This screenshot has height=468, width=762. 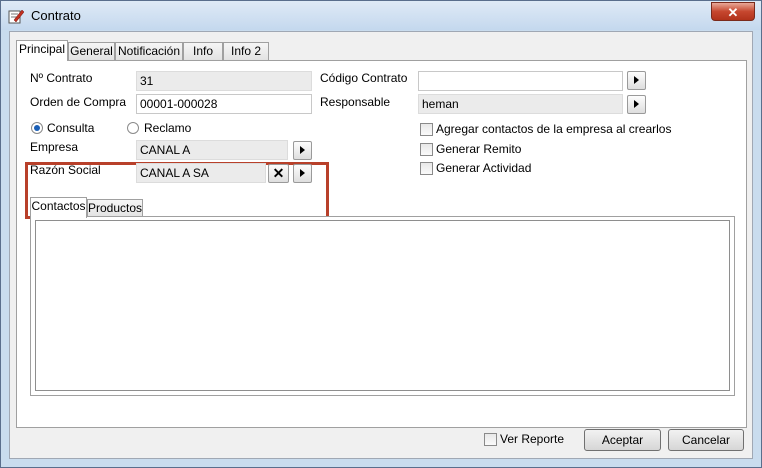 What do you see at coordinates (78, 102) in the screenshot?
I see `orden-compra-label: Orden de Compra` at bounding box center [78, 102].